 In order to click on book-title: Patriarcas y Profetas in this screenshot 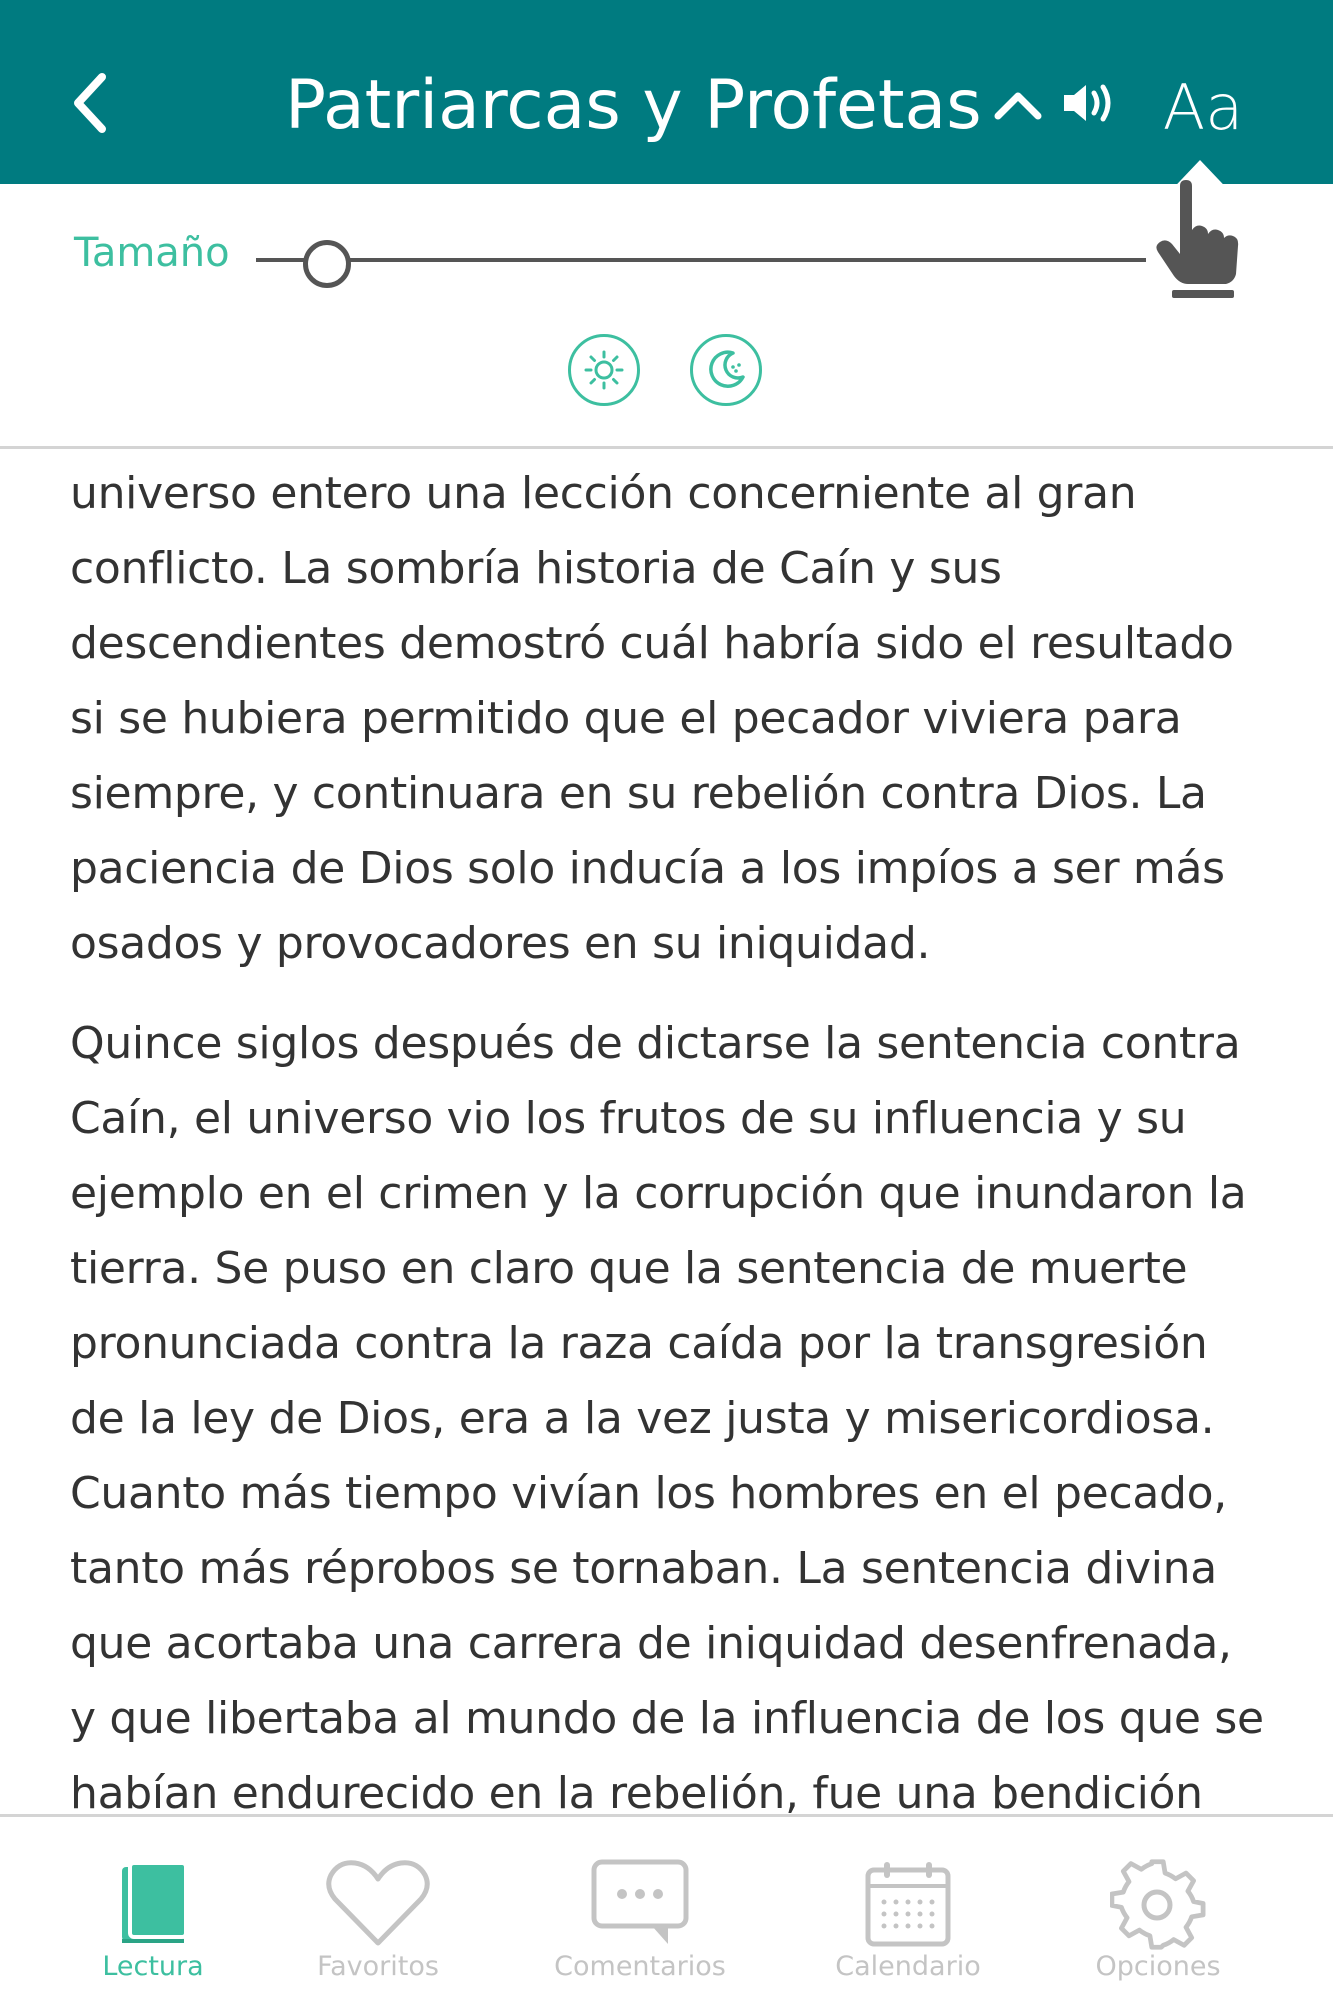, I will do `click(633, 105)`.